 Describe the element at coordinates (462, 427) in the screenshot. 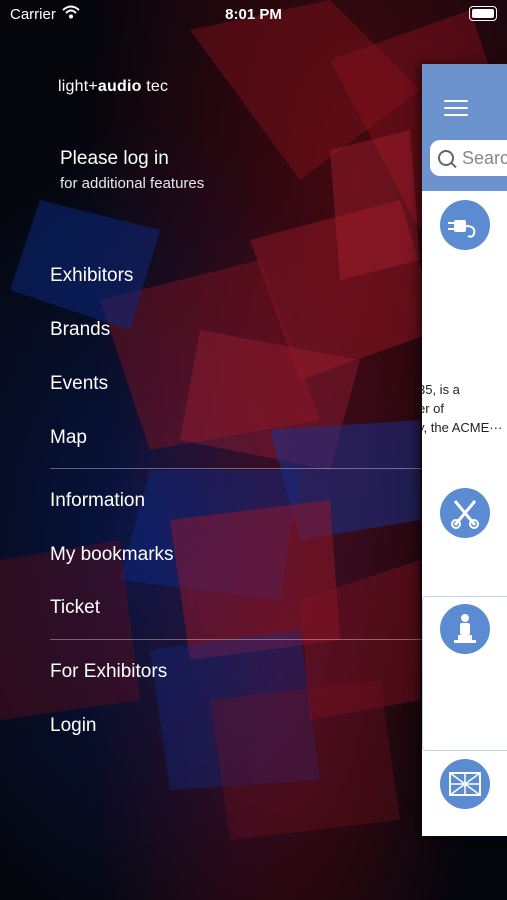

I see `exhibitor-description-line: y, the ACME···` at that location.